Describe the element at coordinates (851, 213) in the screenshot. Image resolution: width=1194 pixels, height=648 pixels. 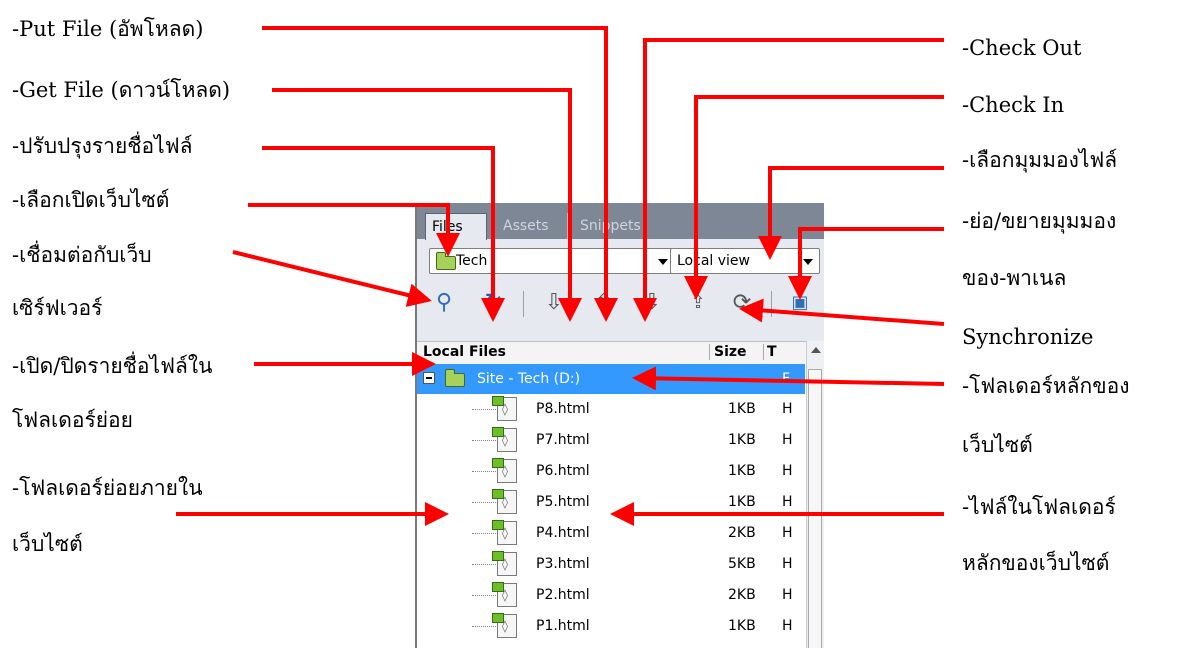
I see `arrow-view-select` at that location.